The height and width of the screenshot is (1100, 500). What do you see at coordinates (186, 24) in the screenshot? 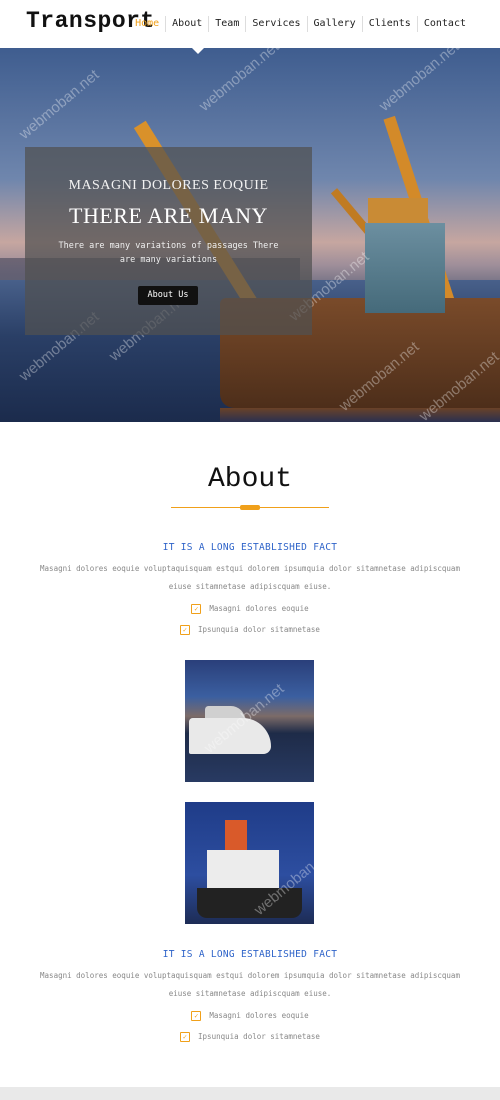
I see `nav-about: About` at bounding box center [186, 24].